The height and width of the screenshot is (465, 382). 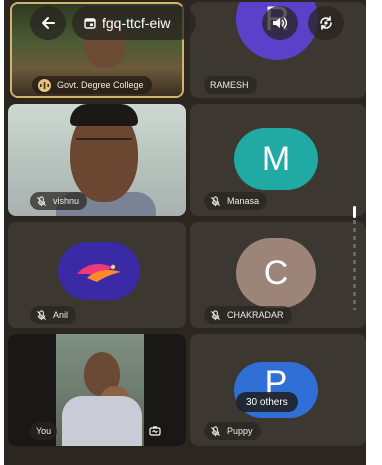 What do you see at coordinates (240, 431) in the screenshot?
I see `participant-name: Puppy` at bounding box center [240, 431].